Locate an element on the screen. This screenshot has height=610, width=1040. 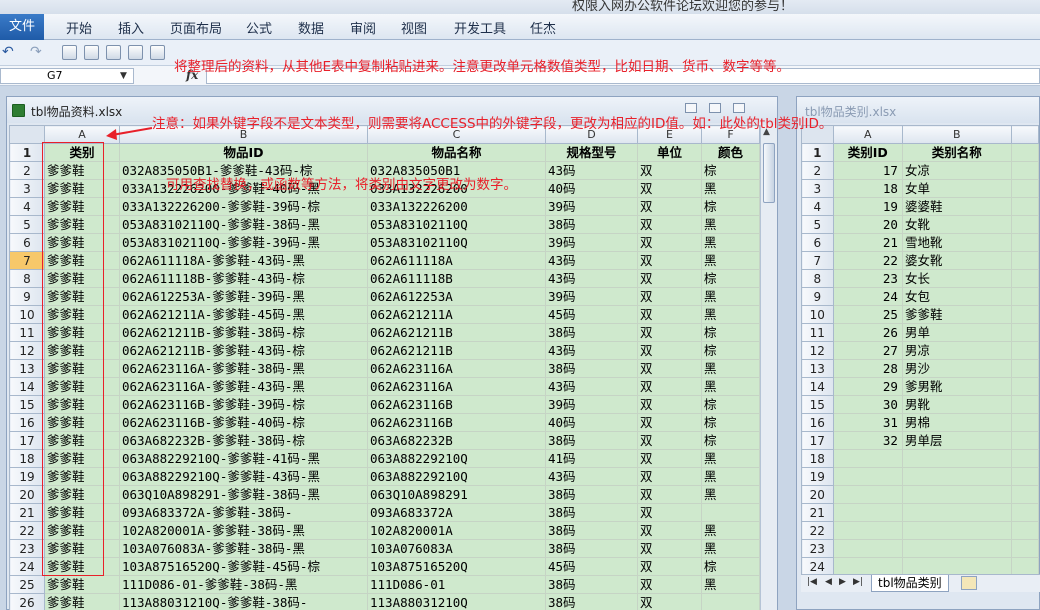
cell: 女长 is located at coordinates (956, 278).